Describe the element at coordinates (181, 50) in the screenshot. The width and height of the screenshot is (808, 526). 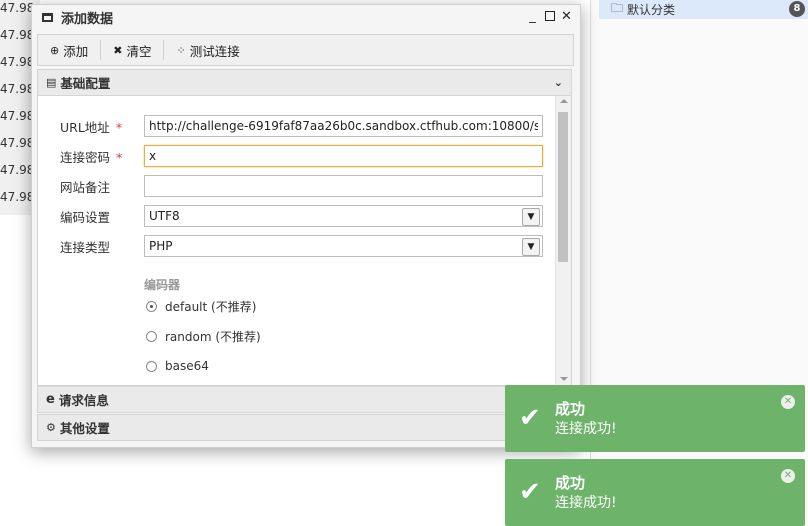
I see `spinner-icon: ⁘` at that location.